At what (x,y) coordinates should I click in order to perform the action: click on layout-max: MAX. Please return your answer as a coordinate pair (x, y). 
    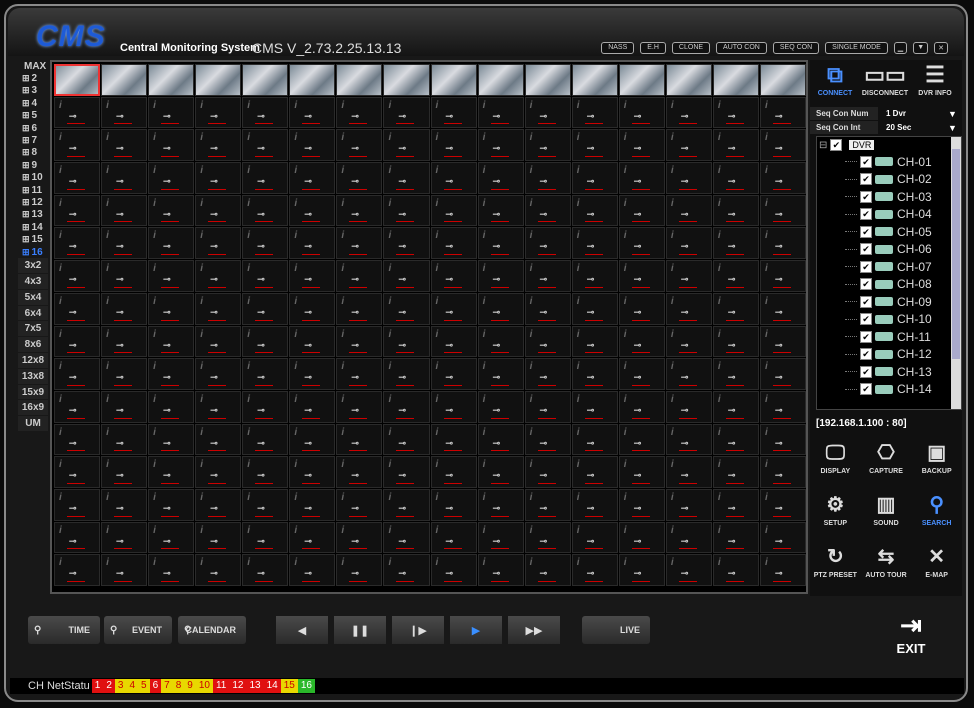
    Looking at the image, I should click on (33, 66).